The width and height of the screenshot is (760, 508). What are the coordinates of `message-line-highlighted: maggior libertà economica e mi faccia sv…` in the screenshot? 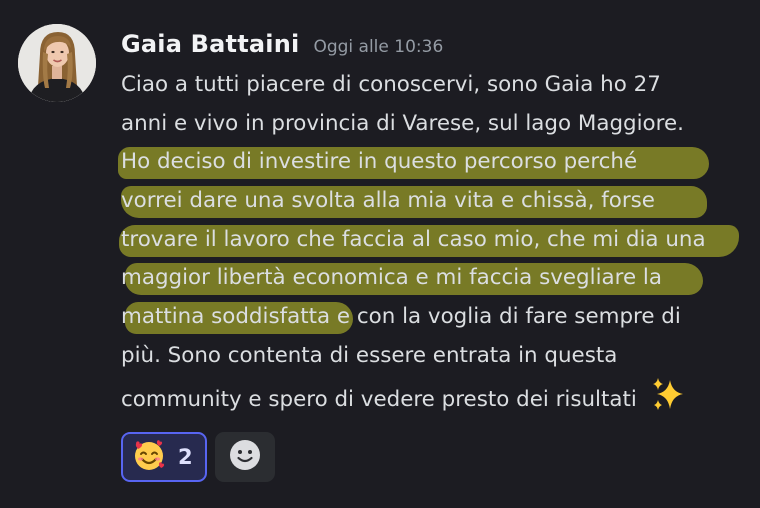 It's located at (440, 278).